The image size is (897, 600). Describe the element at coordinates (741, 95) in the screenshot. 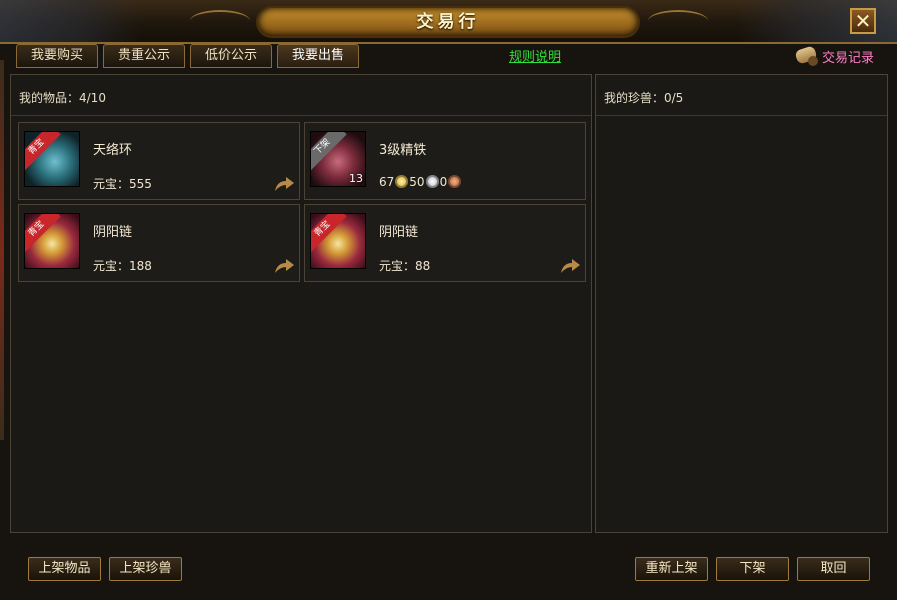

I see `pets-panel-header: 我的珍兽：0/5` at that location.